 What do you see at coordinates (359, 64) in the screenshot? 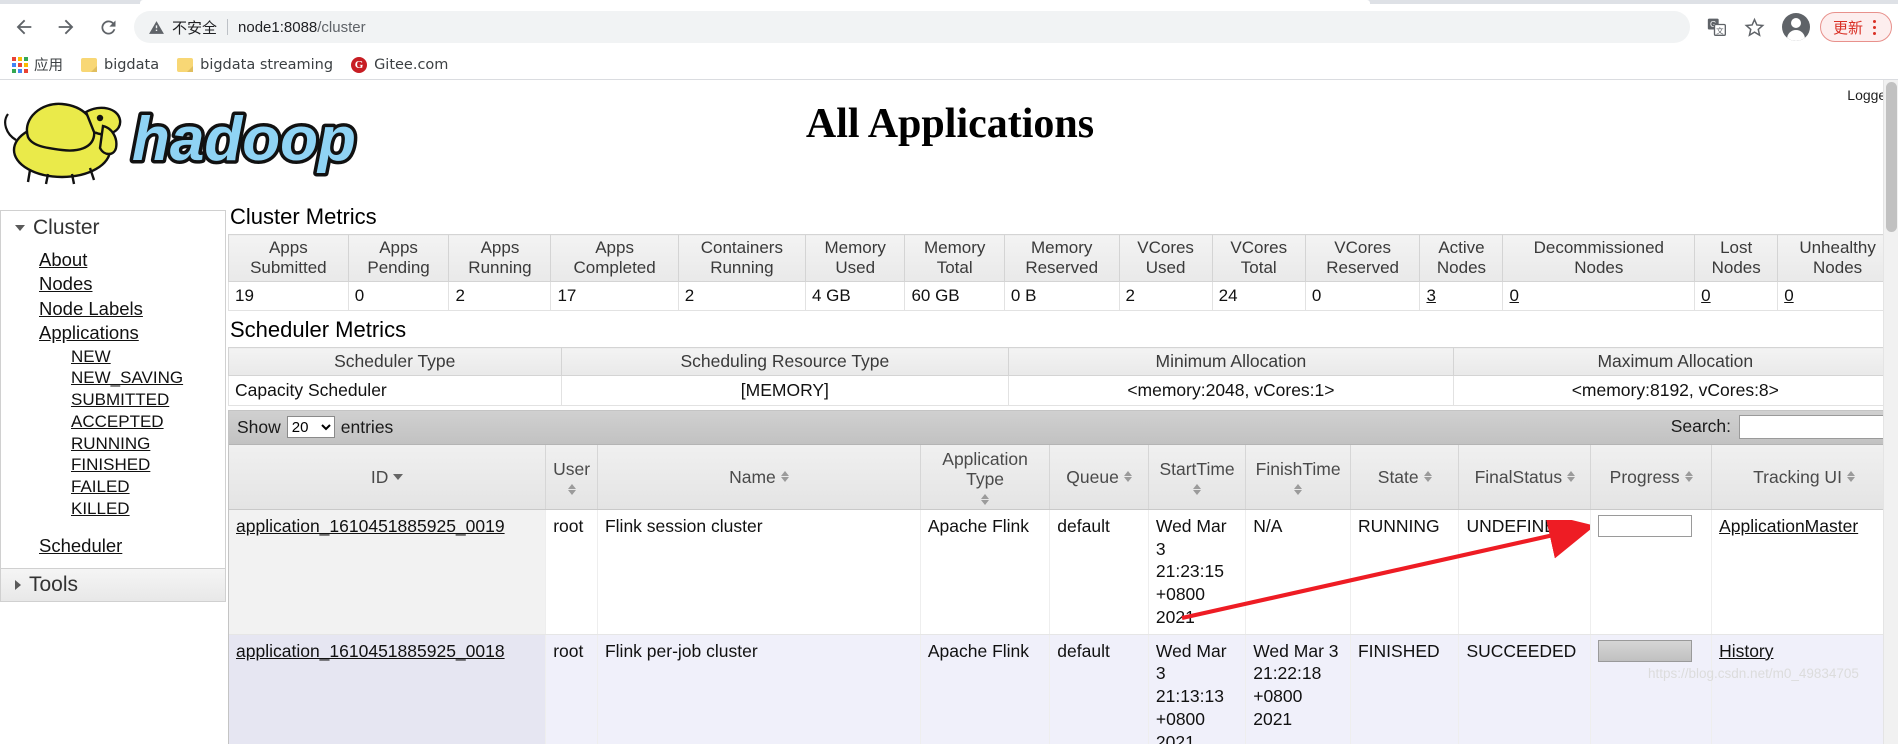
I see `gitee-favicon: G` at bounding box center [359, 64].